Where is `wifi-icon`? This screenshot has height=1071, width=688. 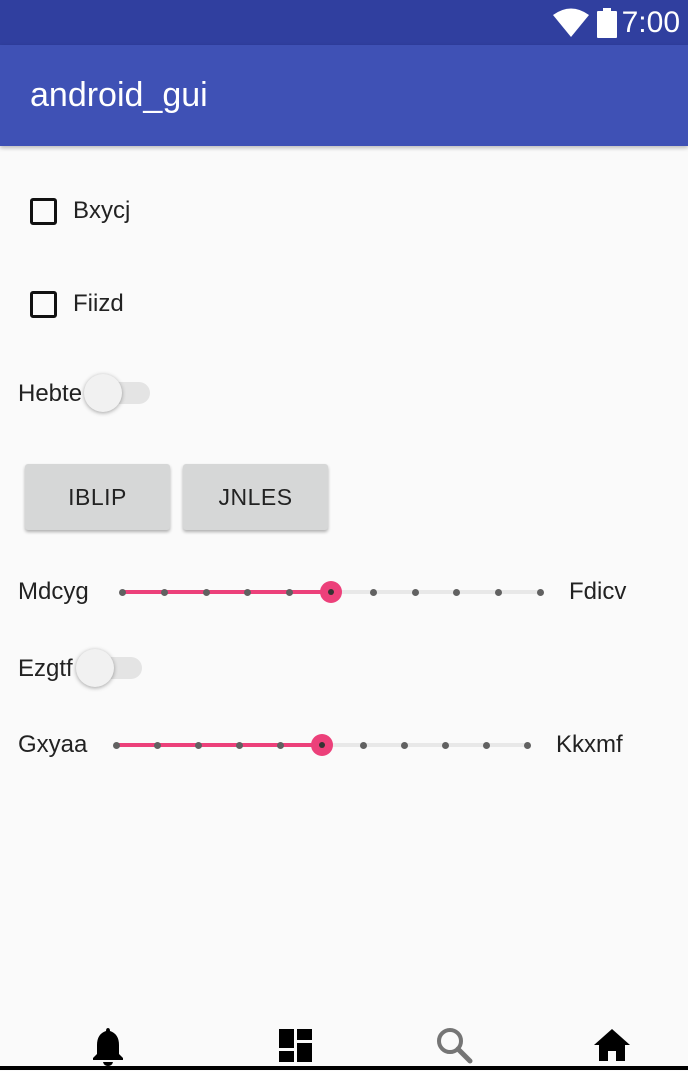 wifi-icon is located at coordinates (571, 22).